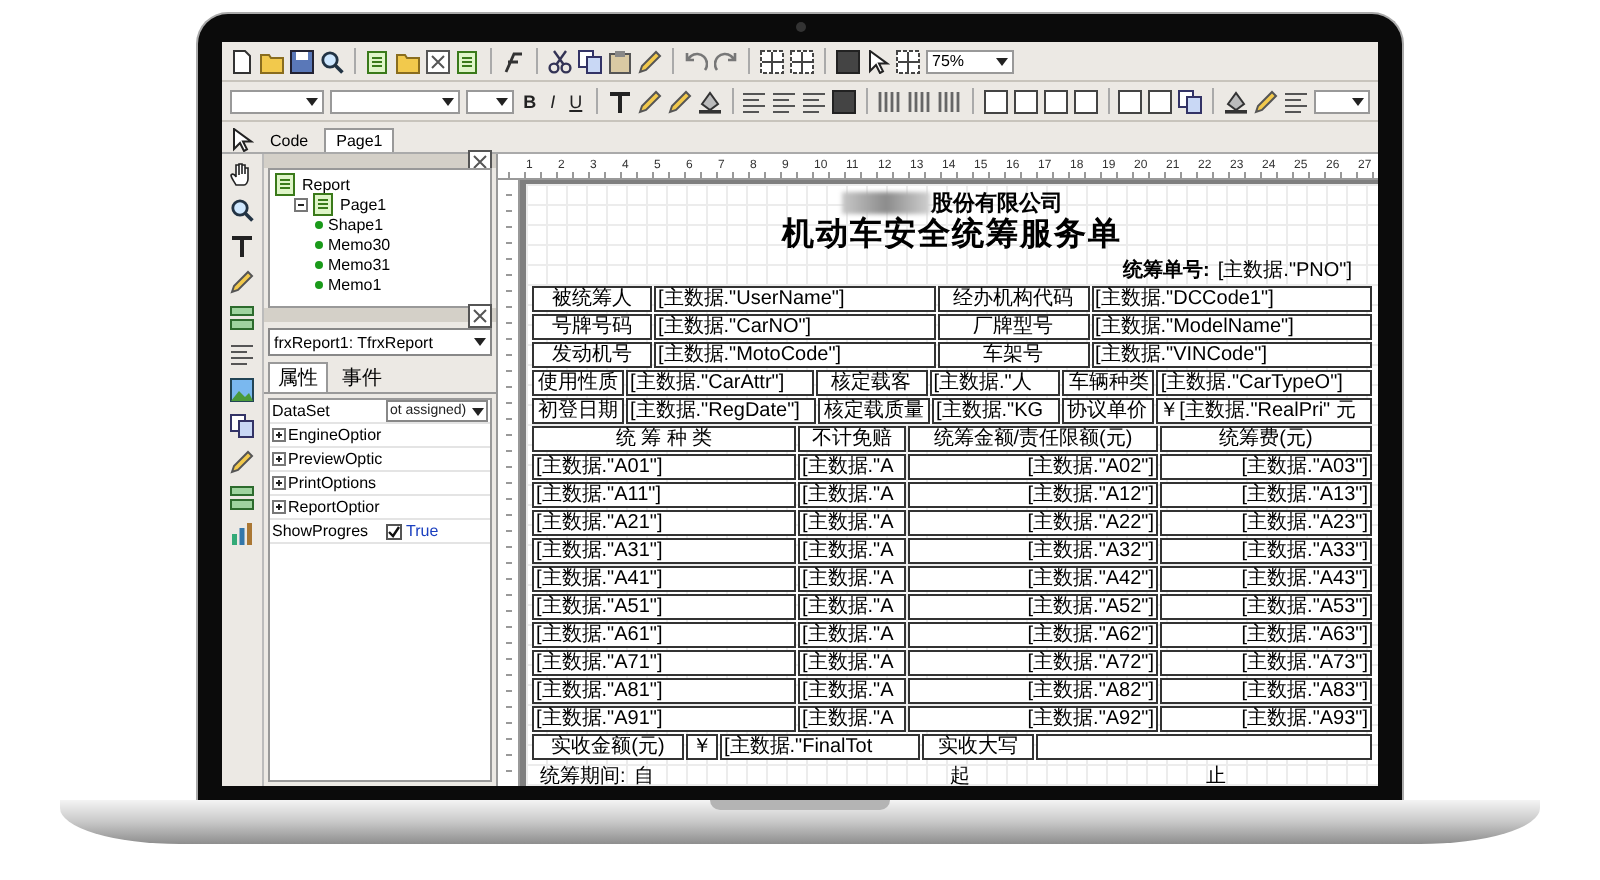 Image resolution: width=1600 pixels, height=880 pixels. Describe the element at coordinates (664, 551) in the screenshot. I see `field-cell: [主数据."A31"]` at that location.